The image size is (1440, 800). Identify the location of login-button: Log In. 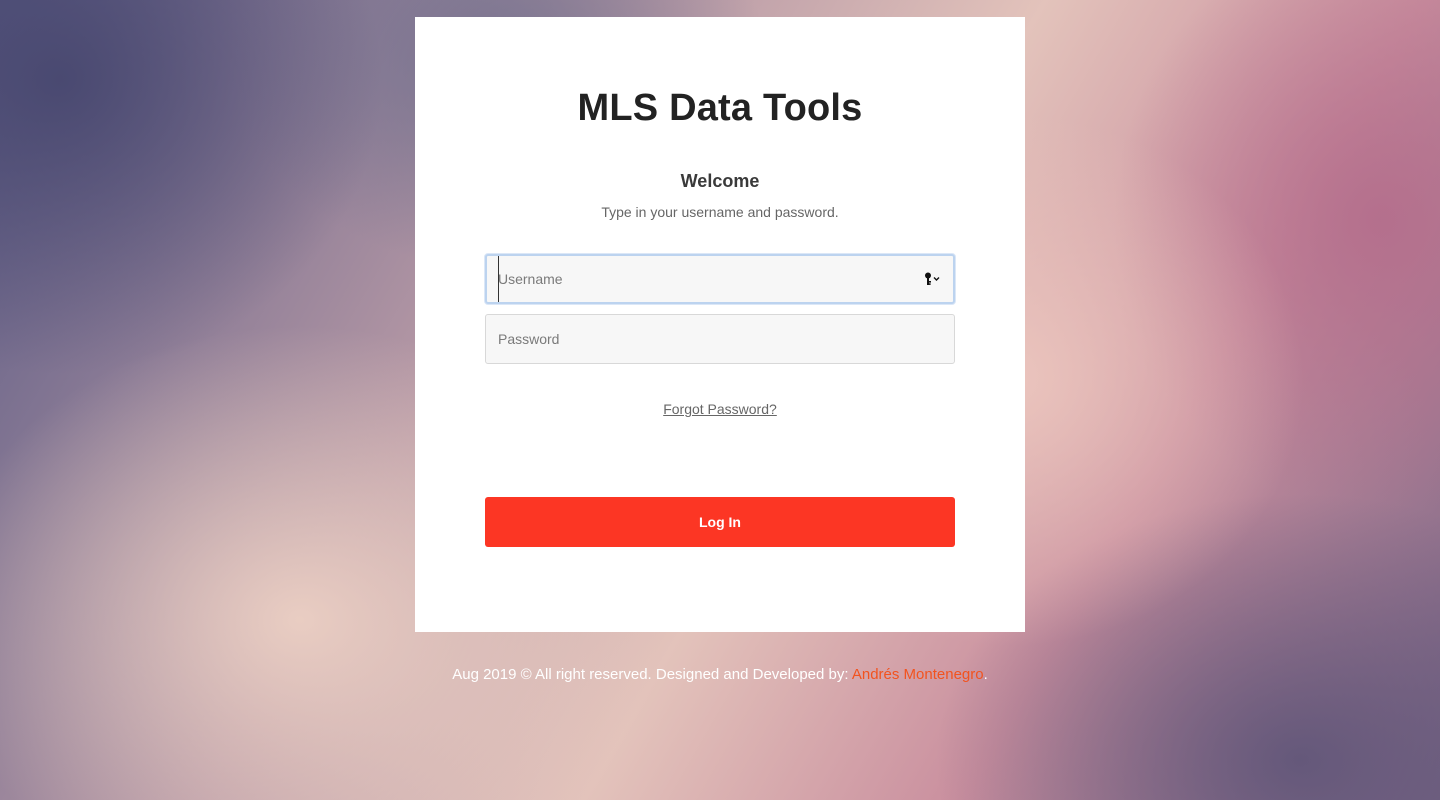
(720, 522).